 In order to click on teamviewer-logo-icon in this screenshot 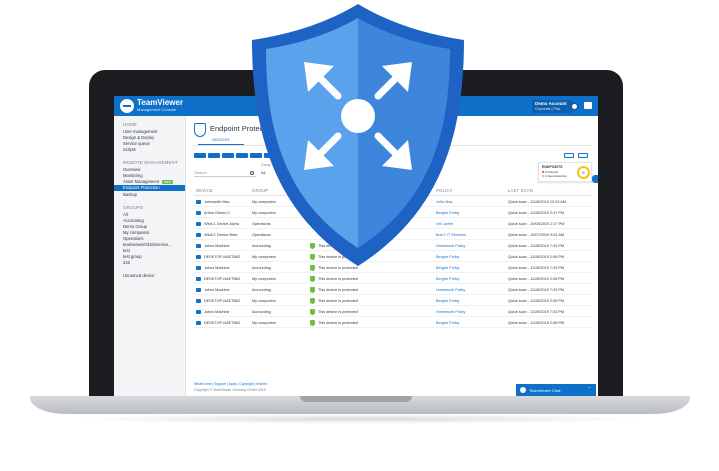, I will do `click(127, 106)`.